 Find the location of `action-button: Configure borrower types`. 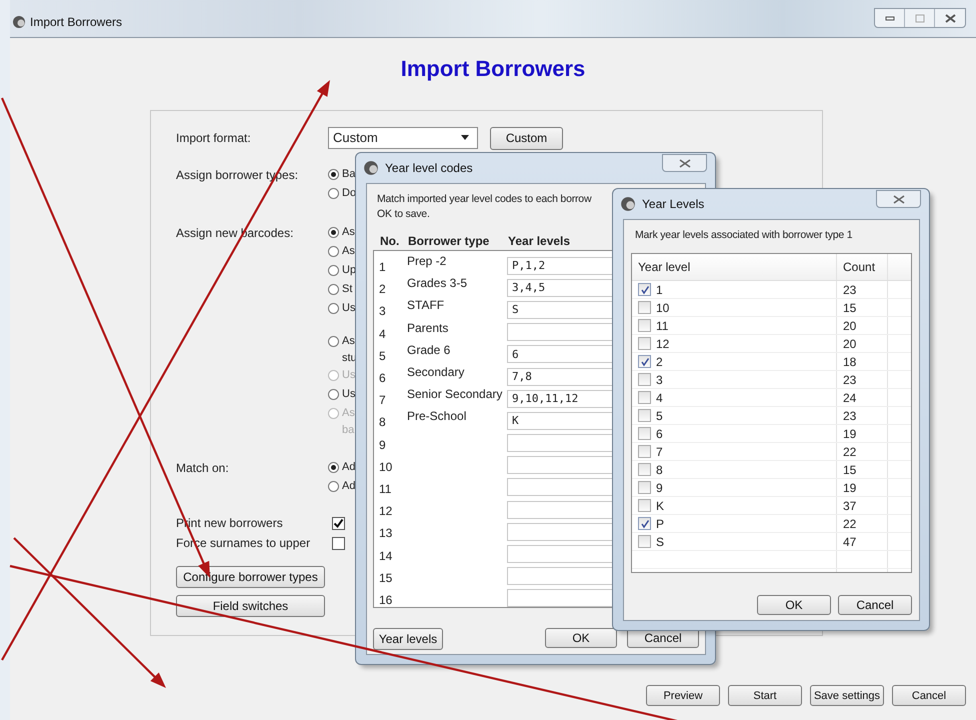

action-button: Configure borrower types is located at coordinates (250, 577).